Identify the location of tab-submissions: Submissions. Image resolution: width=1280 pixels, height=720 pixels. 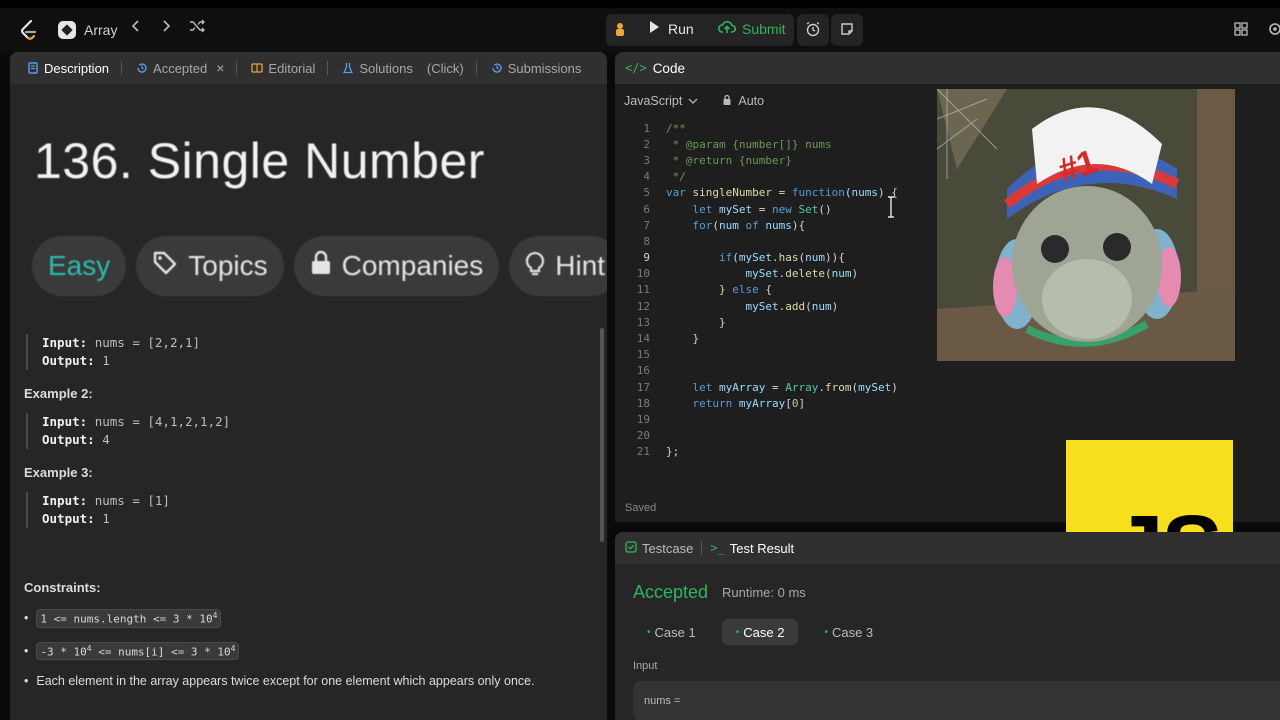
(536, 68).